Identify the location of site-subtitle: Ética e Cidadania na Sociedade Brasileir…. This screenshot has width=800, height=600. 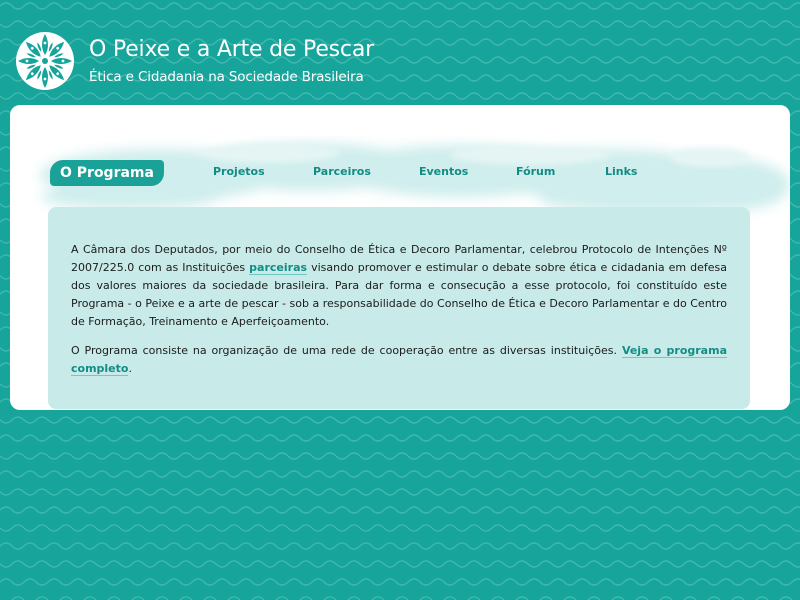
(226, 77).